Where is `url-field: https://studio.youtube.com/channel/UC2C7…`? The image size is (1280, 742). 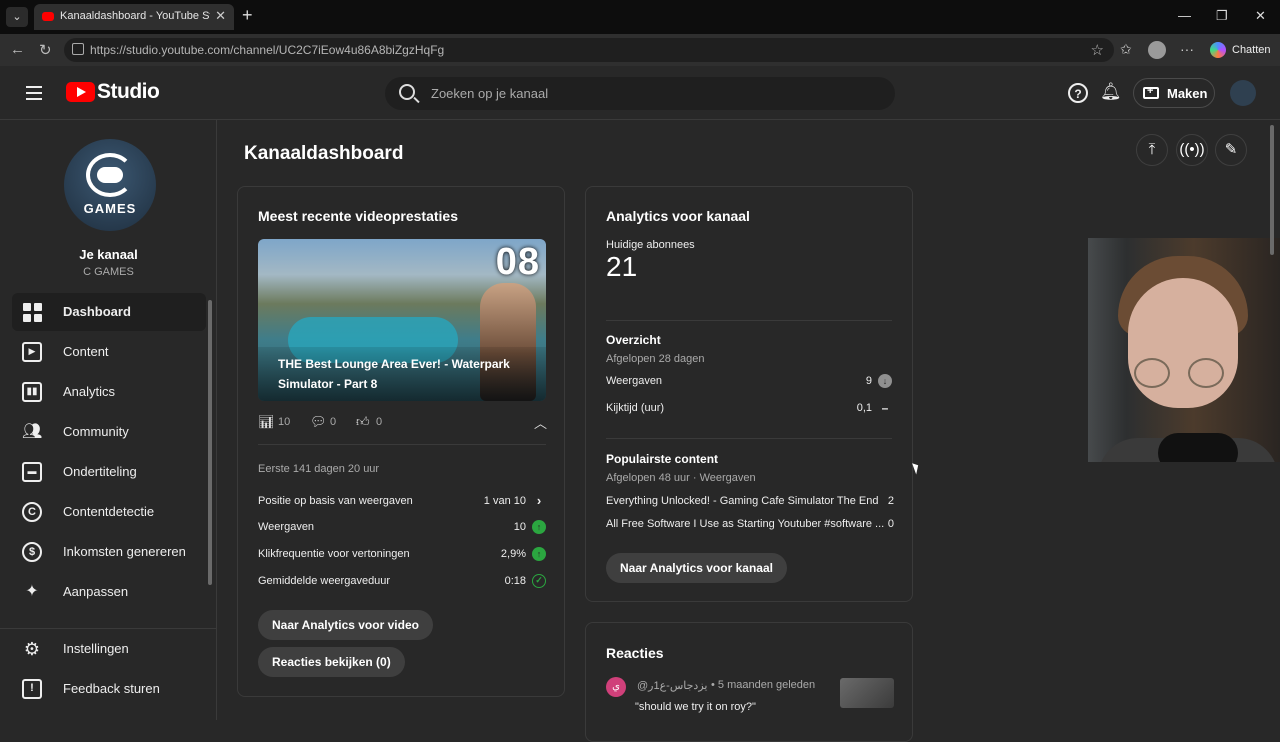 url-field: https://studio.youtube.com/channel/UC2C7… is located at coordinates (589, 50).